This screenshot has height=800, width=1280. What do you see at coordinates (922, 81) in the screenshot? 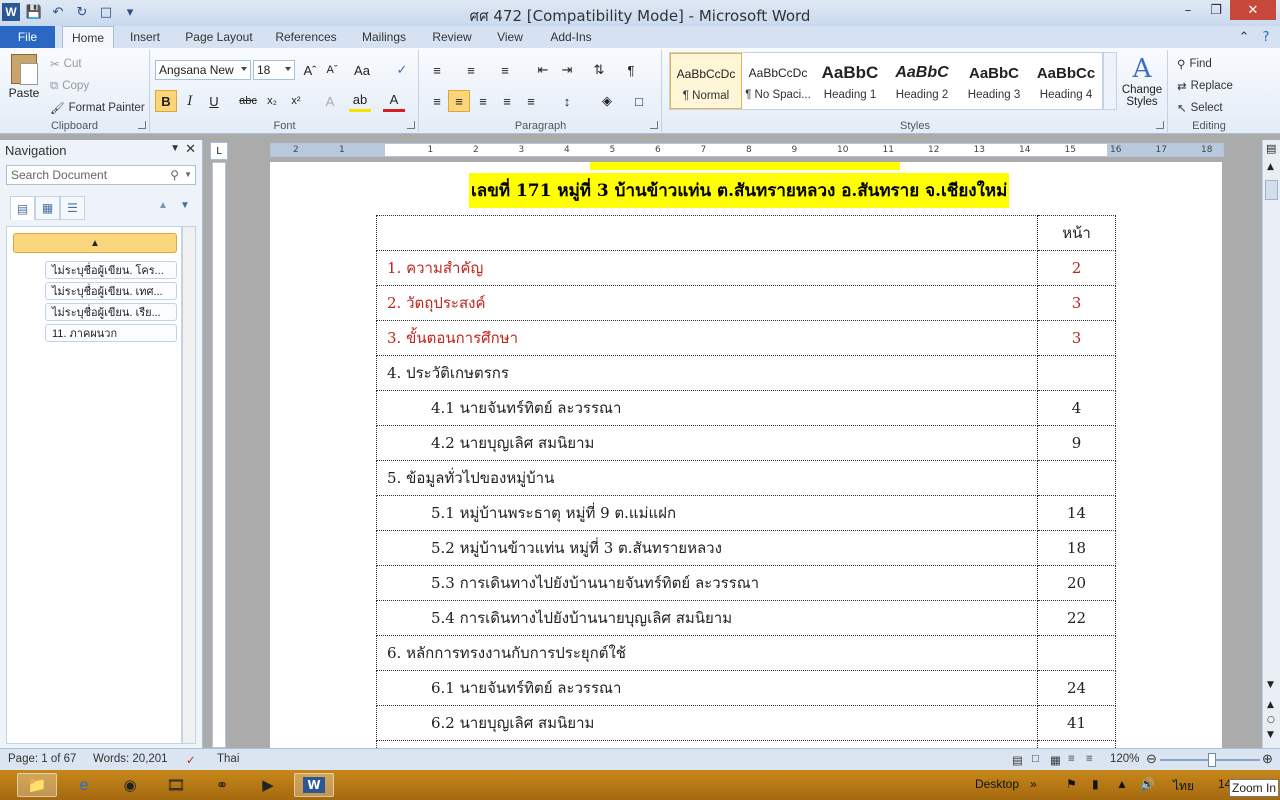
I see `style-heading-2: AaBbC Heading 2` at bounding box center [922, 81].